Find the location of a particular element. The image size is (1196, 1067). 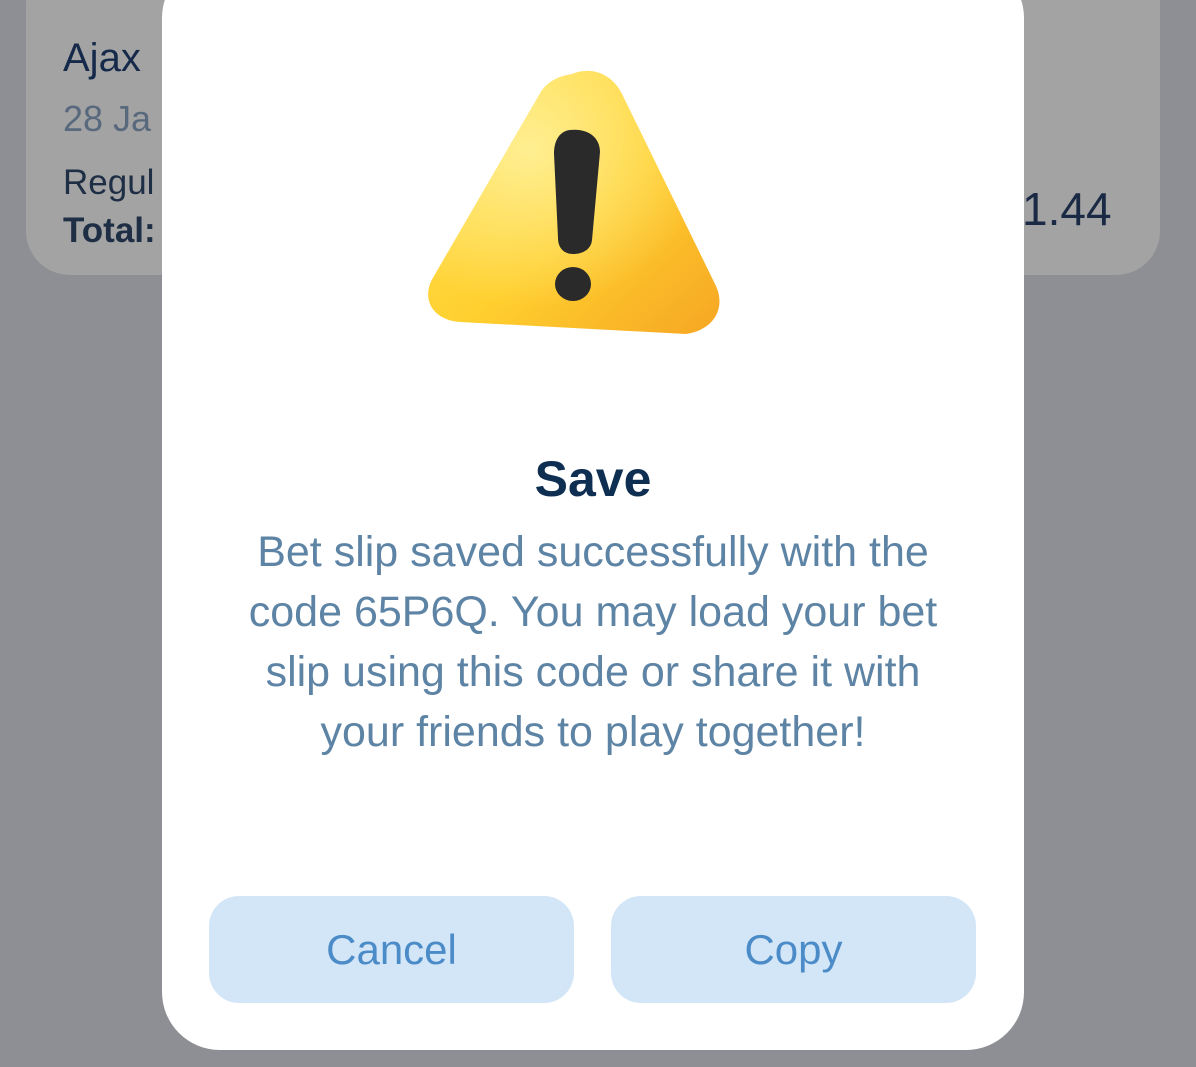

background-team-name: Ajax is located at coordinates (102, 58).